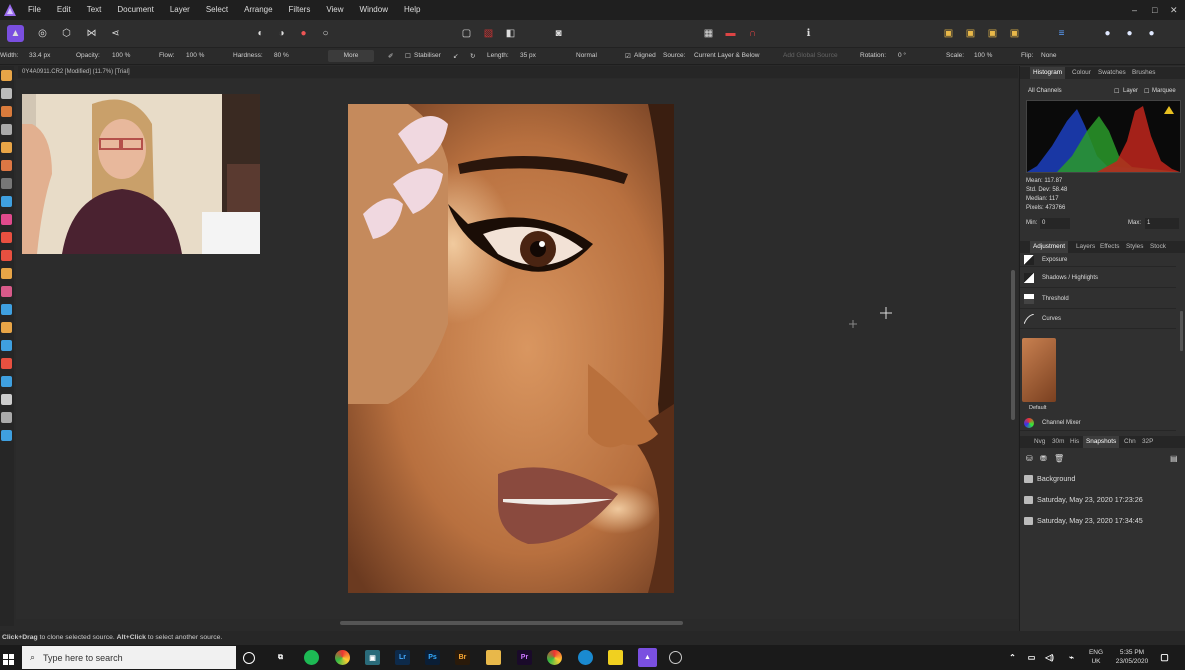 The width and height of the screenshot is (1185, 670). I want to click on windows-start-icon, so click(8, 658).